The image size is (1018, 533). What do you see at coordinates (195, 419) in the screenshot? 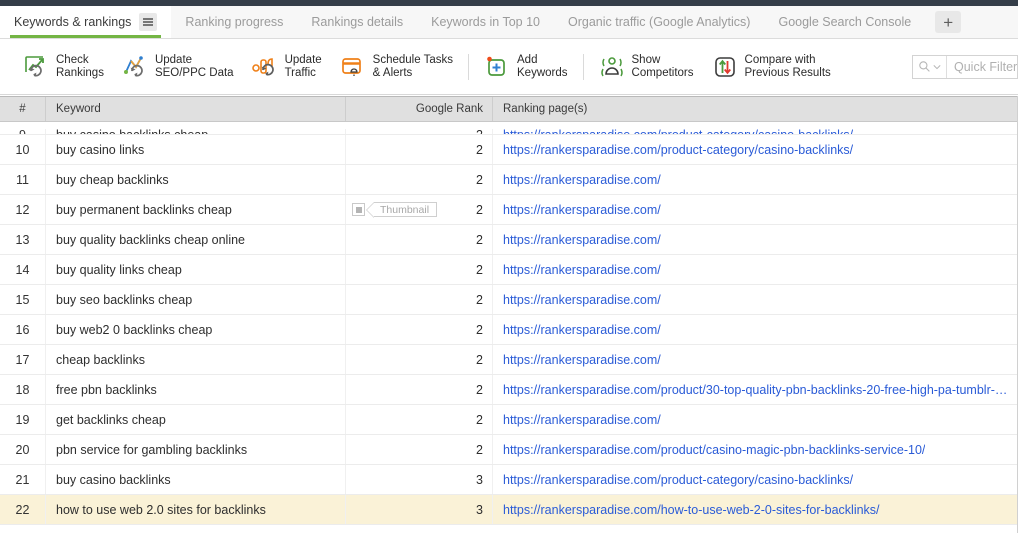
I see `keyword-cell: get backlinks cheap` at bounding box center [195, 419].